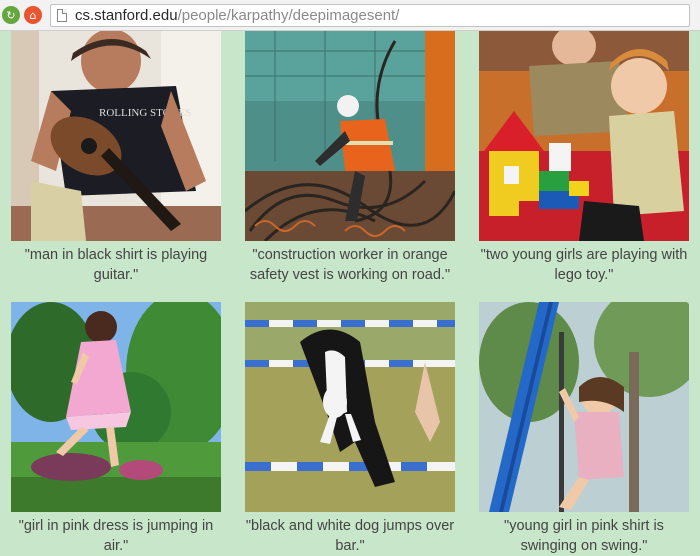 Image resolution: width=700 pixels, height=556 pixels. I want to click on image-lego-toy, so click(584, 136).